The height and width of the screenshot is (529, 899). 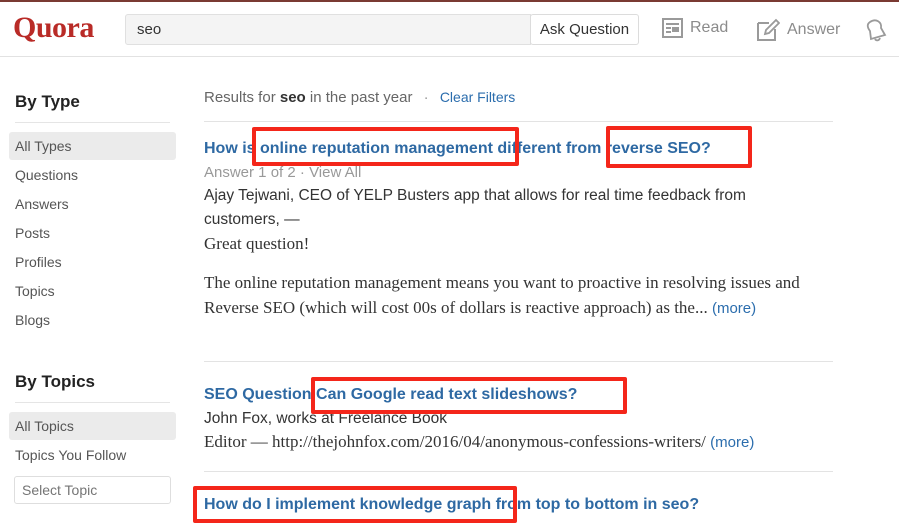 I want to click on results-prefix: Results for, so click(x=240, y=97).